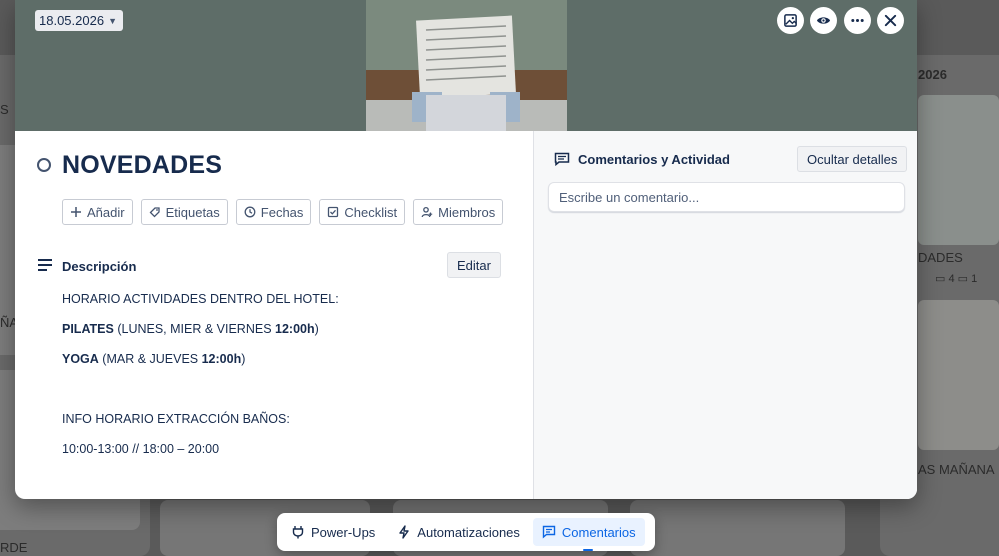  Describe the element at coordinates (4, 109) in the screenshot. I see `board-card-fragment: S` at that location.